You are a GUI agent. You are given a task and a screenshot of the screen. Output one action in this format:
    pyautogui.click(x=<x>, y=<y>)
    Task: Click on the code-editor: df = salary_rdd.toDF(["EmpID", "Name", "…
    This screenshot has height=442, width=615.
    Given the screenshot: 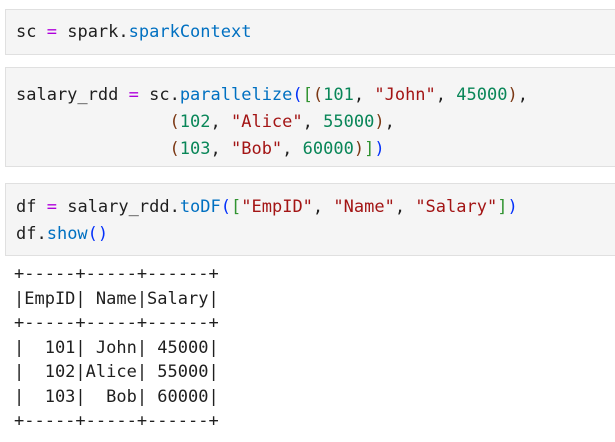 What is the action you would take?
    pyautogui.click(x=310, y=216)
    